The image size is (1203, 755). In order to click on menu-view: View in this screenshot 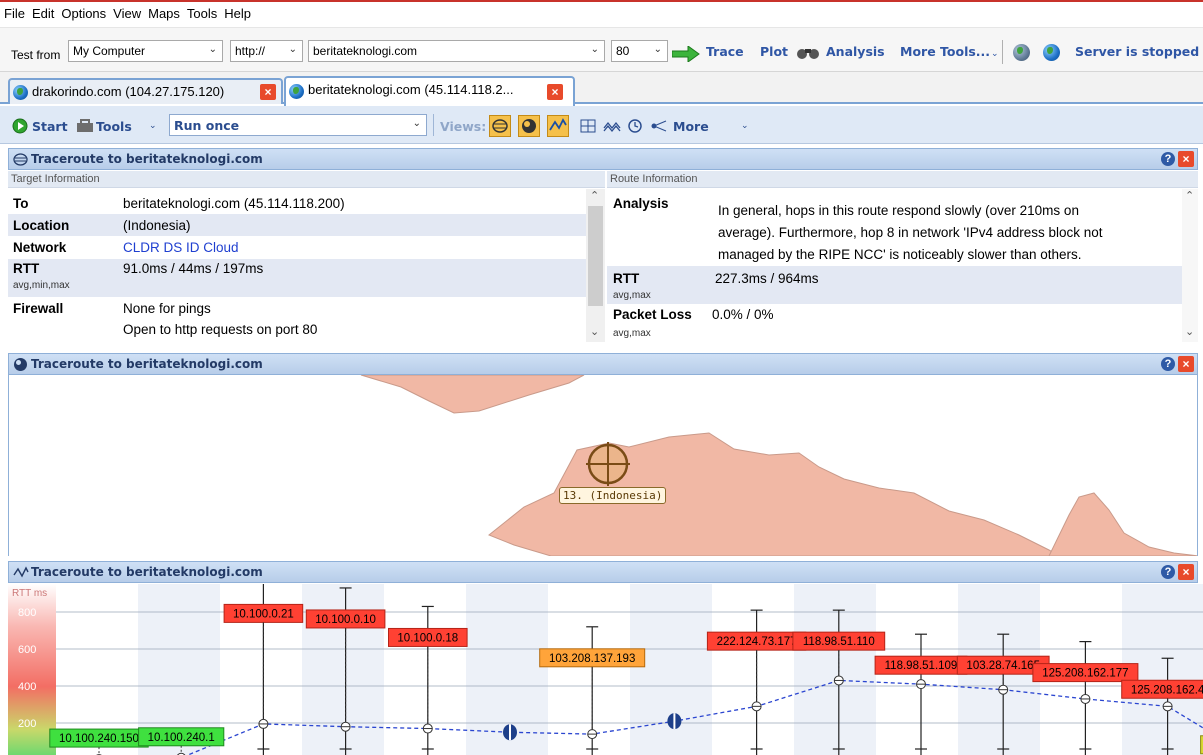, I will do `click(126, 11)`.